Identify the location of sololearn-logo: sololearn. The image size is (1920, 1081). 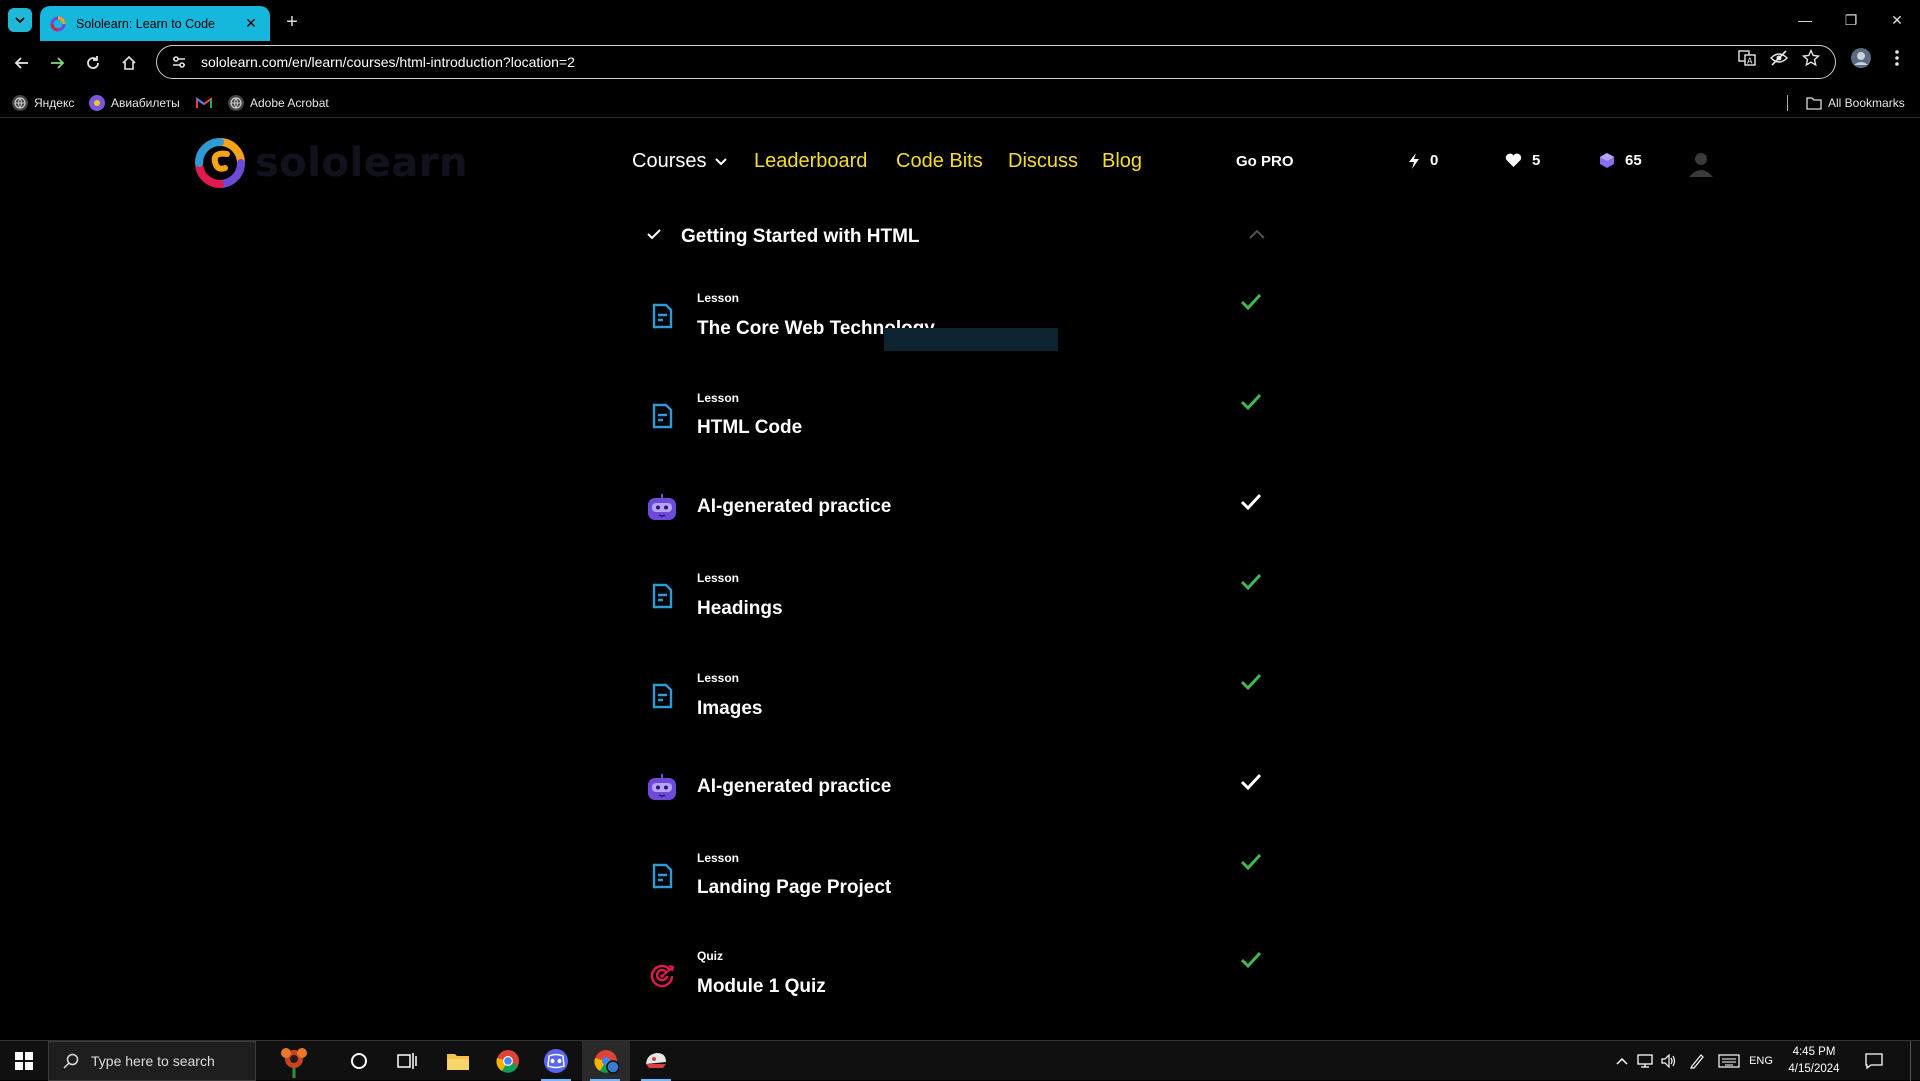
(331, 163).